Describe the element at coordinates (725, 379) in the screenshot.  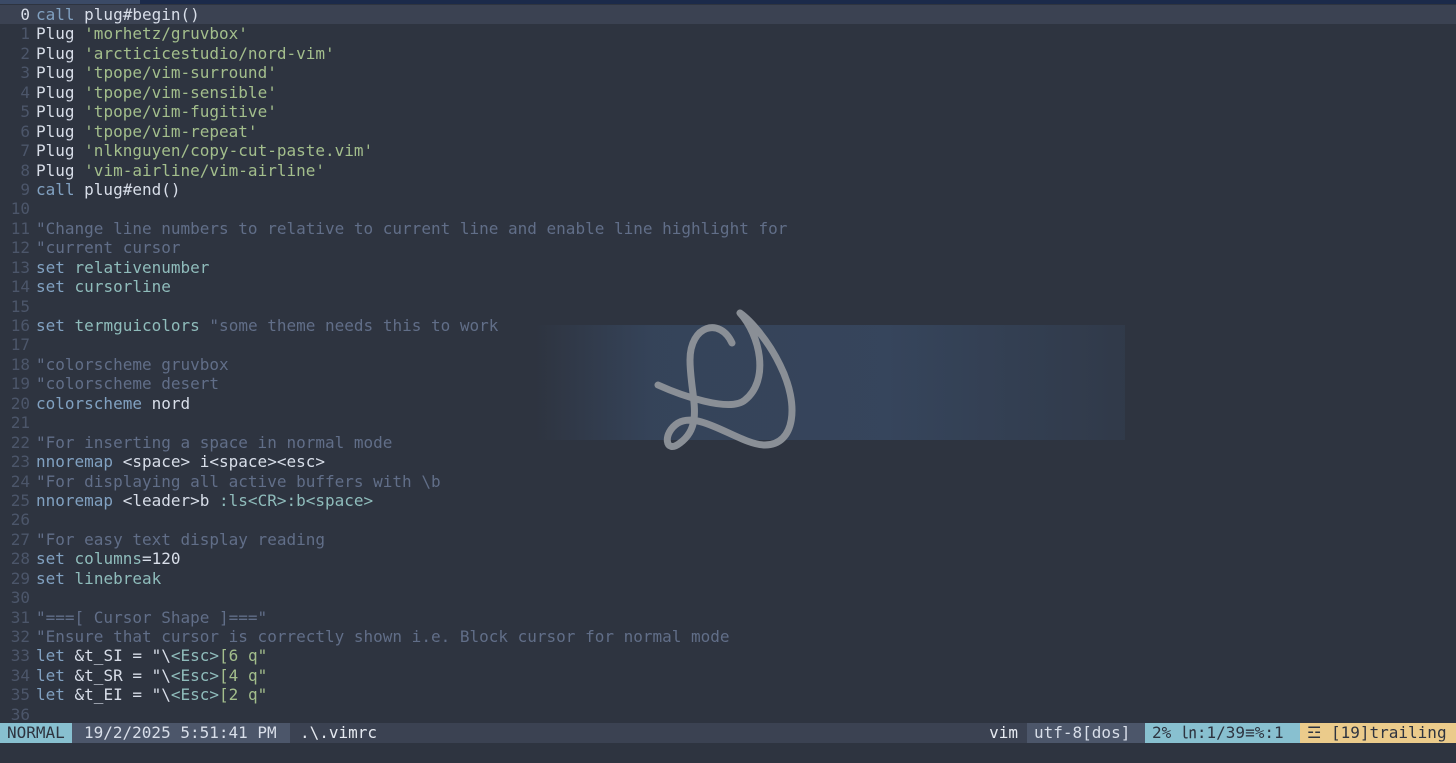
I see `signature-logo-icon` at that location.